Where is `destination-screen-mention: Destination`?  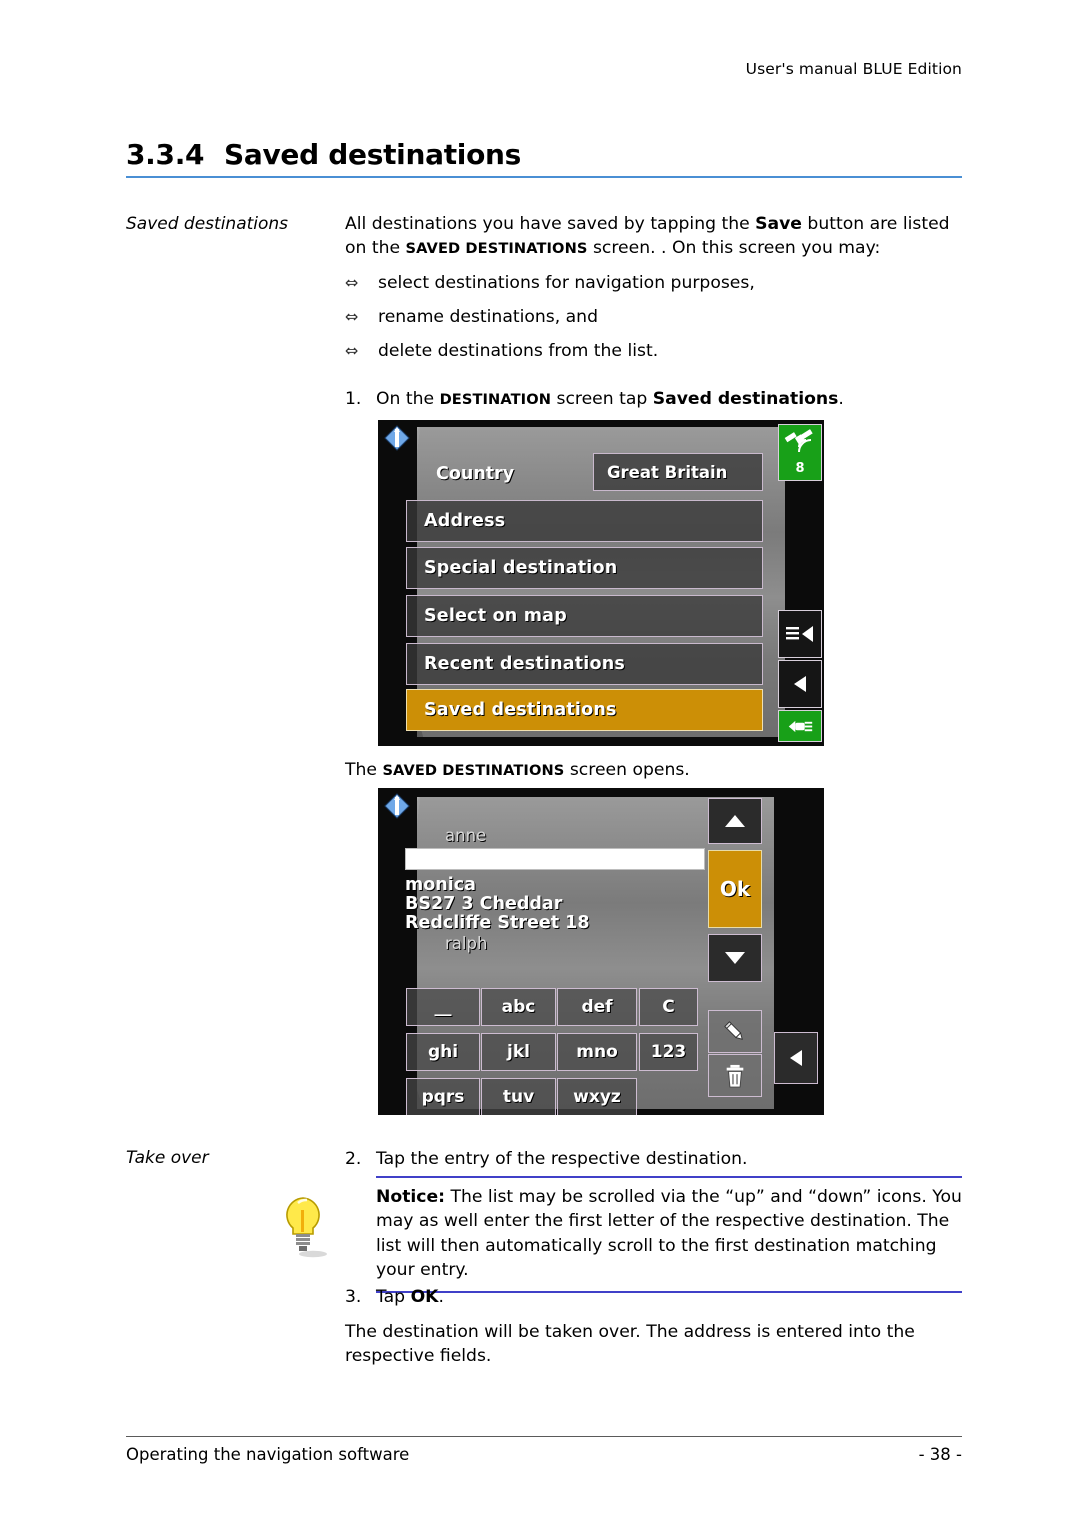 destination-screen-mention: Destination is located at coordinates (495, 399).